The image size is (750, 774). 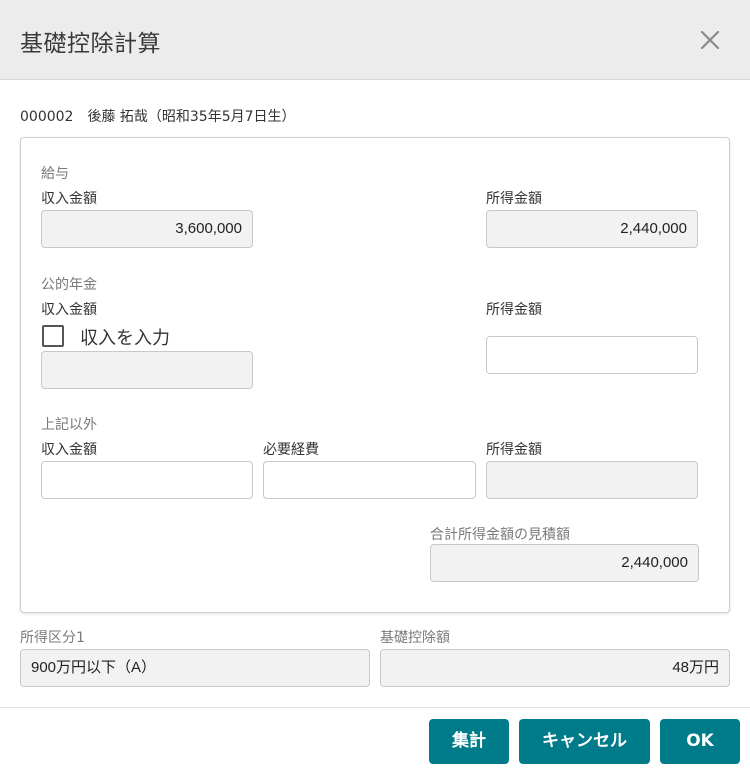 What do you see at coordinates (125, 337) in the screenshot?
I see `income-input-checkbox-label: 収入を入力` at bounding box center [125, 337].